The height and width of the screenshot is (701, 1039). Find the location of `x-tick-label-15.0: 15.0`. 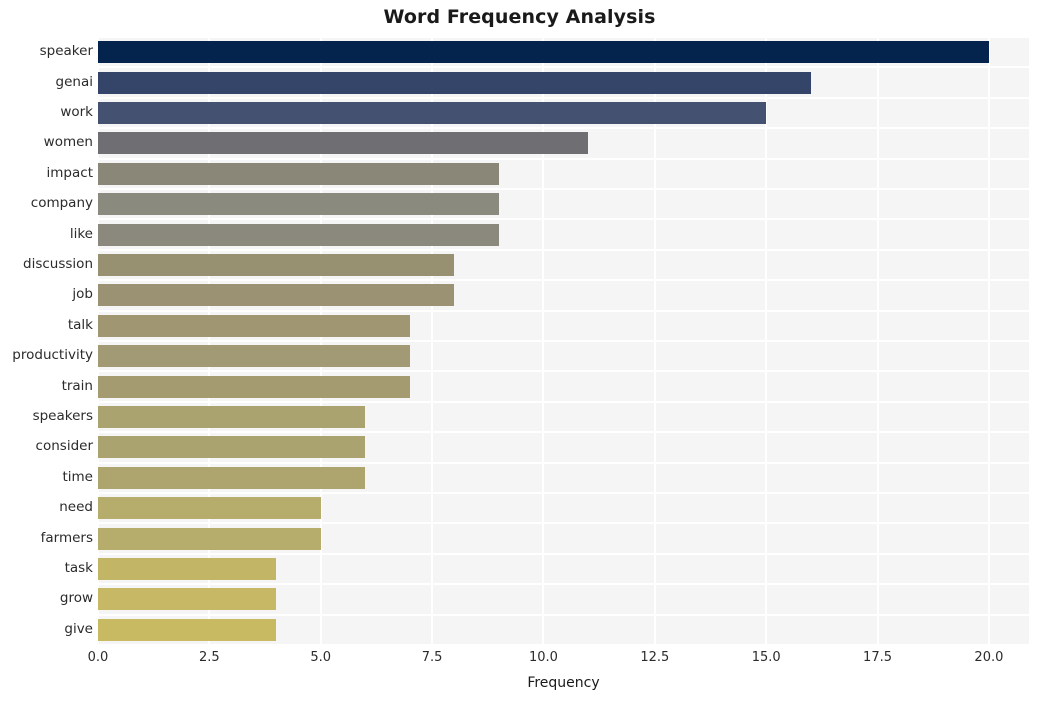

x-tick-label-15.0: 15.0 is located at coordinates (766, 657).